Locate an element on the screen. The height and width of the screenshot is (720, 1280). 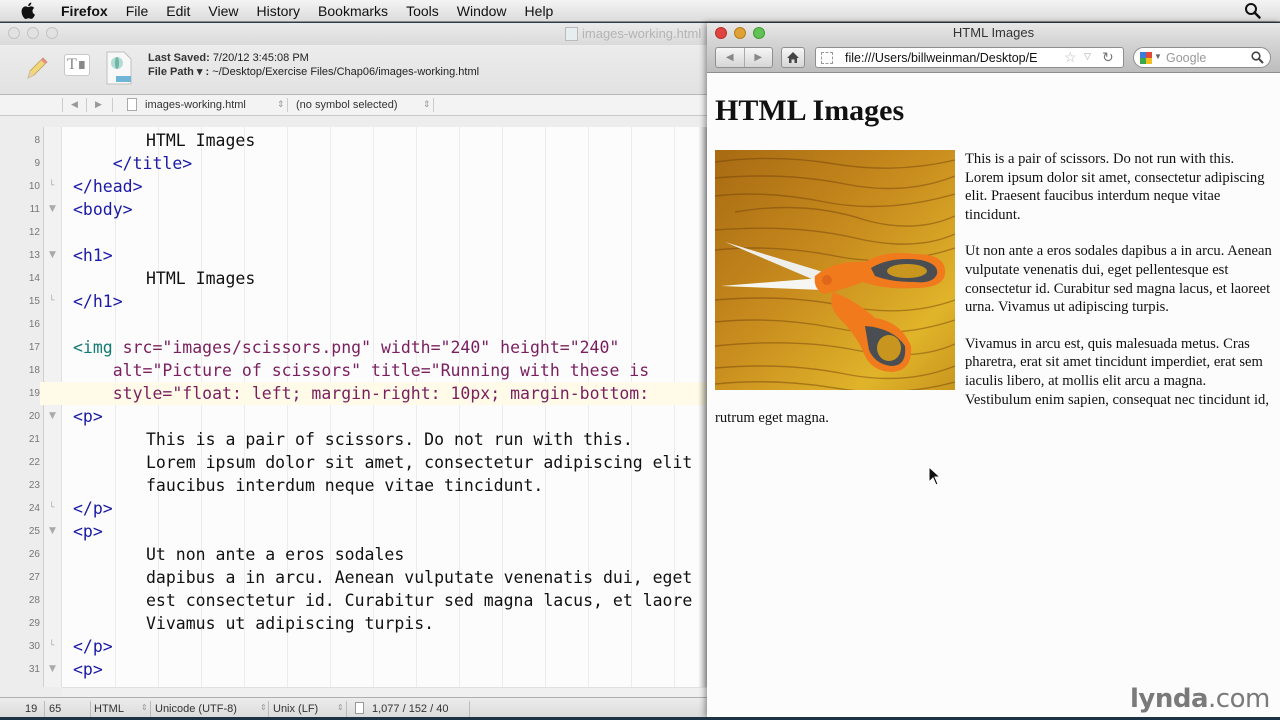
search-icon is located at coordinates (1257, 57).